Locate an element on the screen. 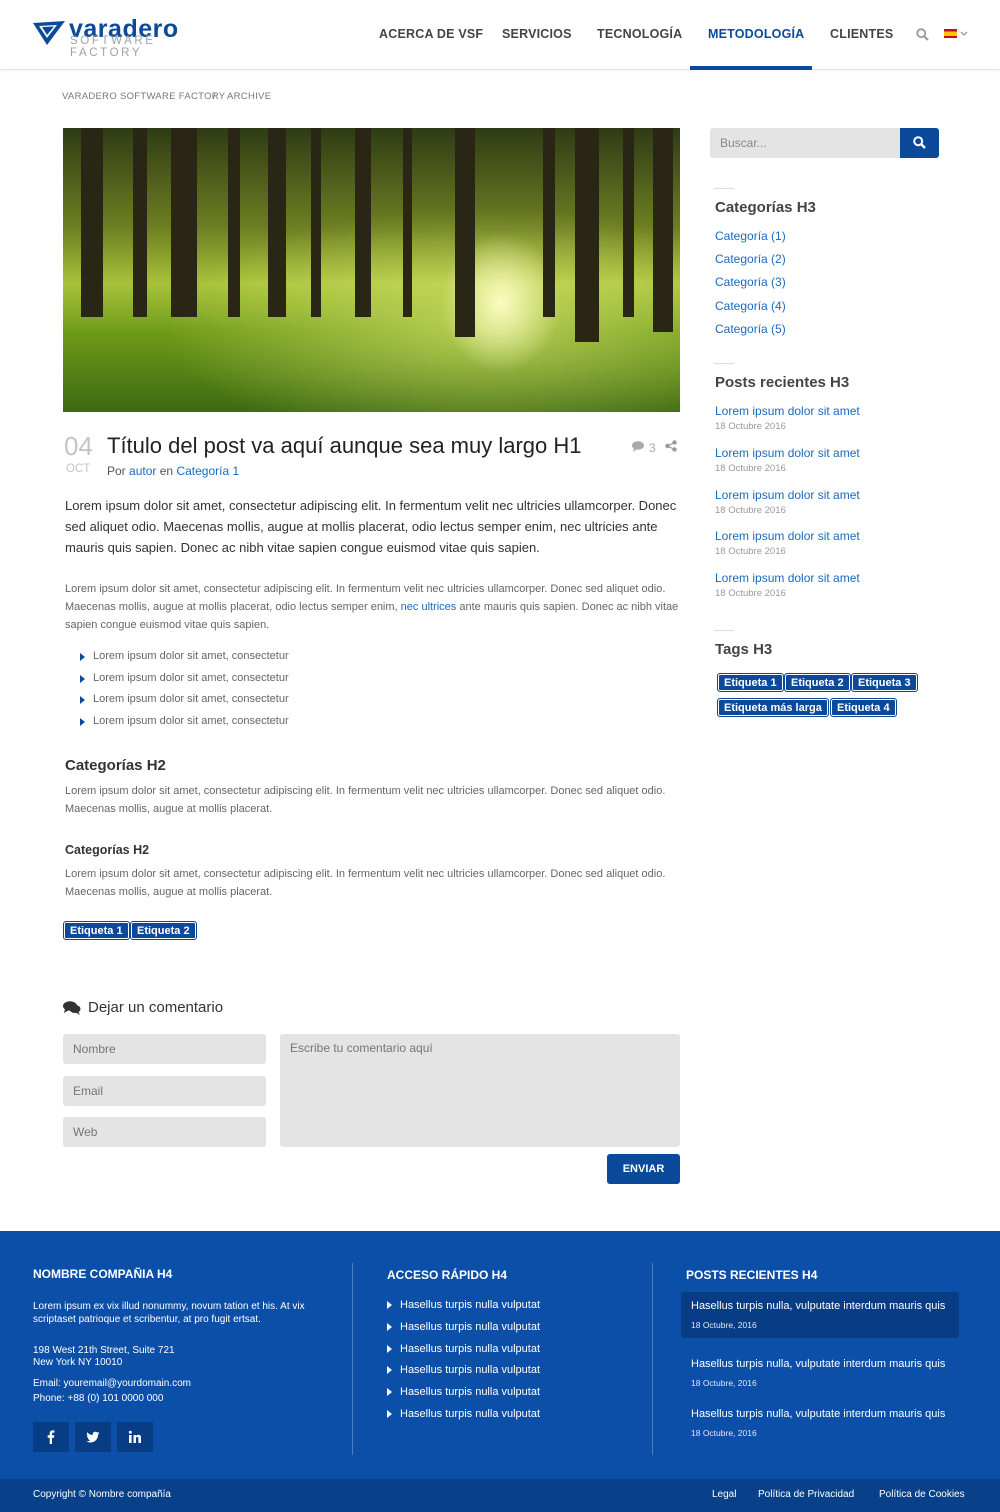  footer-address-line: New York NY 10010 is located at coordinates (78, 1362).